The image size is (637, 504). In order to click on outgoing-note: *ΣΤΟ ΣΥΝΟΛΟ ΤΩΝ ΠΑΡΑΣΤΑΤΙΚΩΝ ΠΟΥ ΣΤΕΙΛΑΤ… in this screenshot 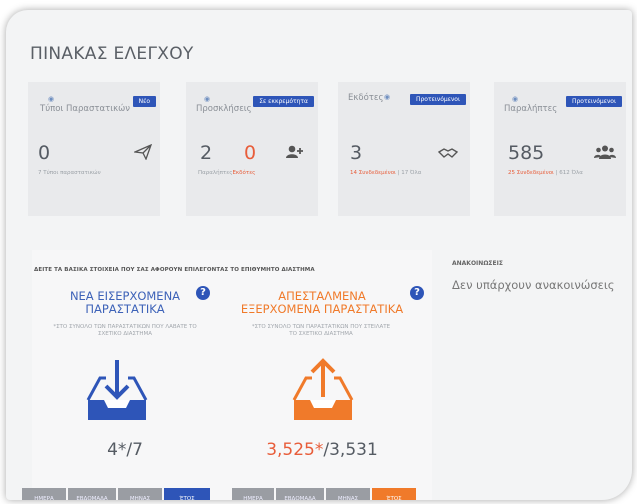, I will do `click(321, 331)`.